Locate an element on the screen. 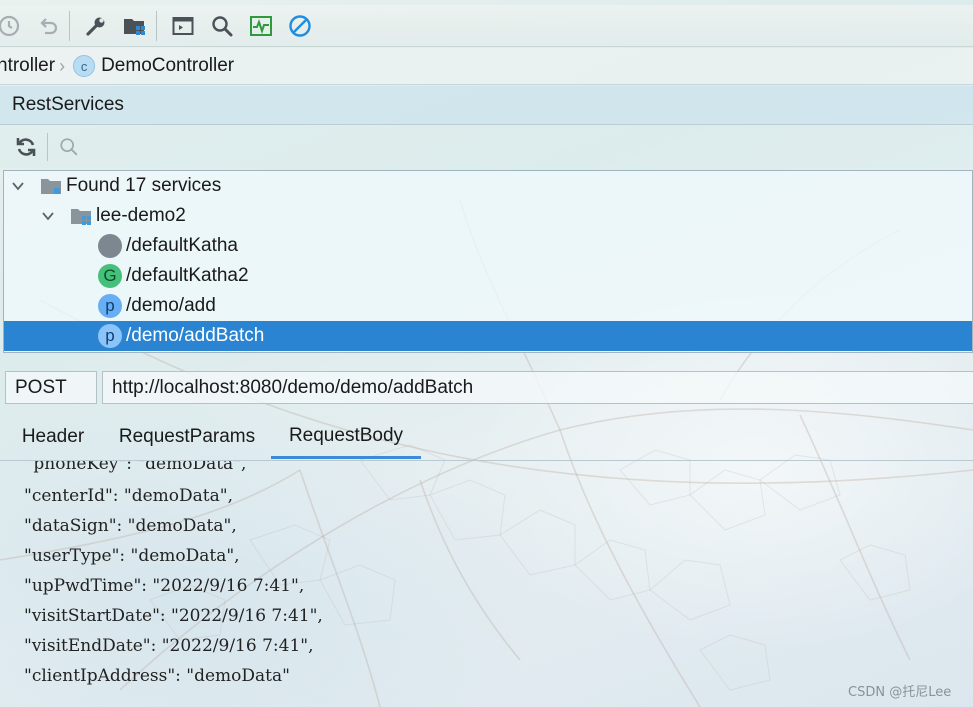 The height and width of the screenshot is (707, 973). panel-toolbar is located at coordinates (486, 147).